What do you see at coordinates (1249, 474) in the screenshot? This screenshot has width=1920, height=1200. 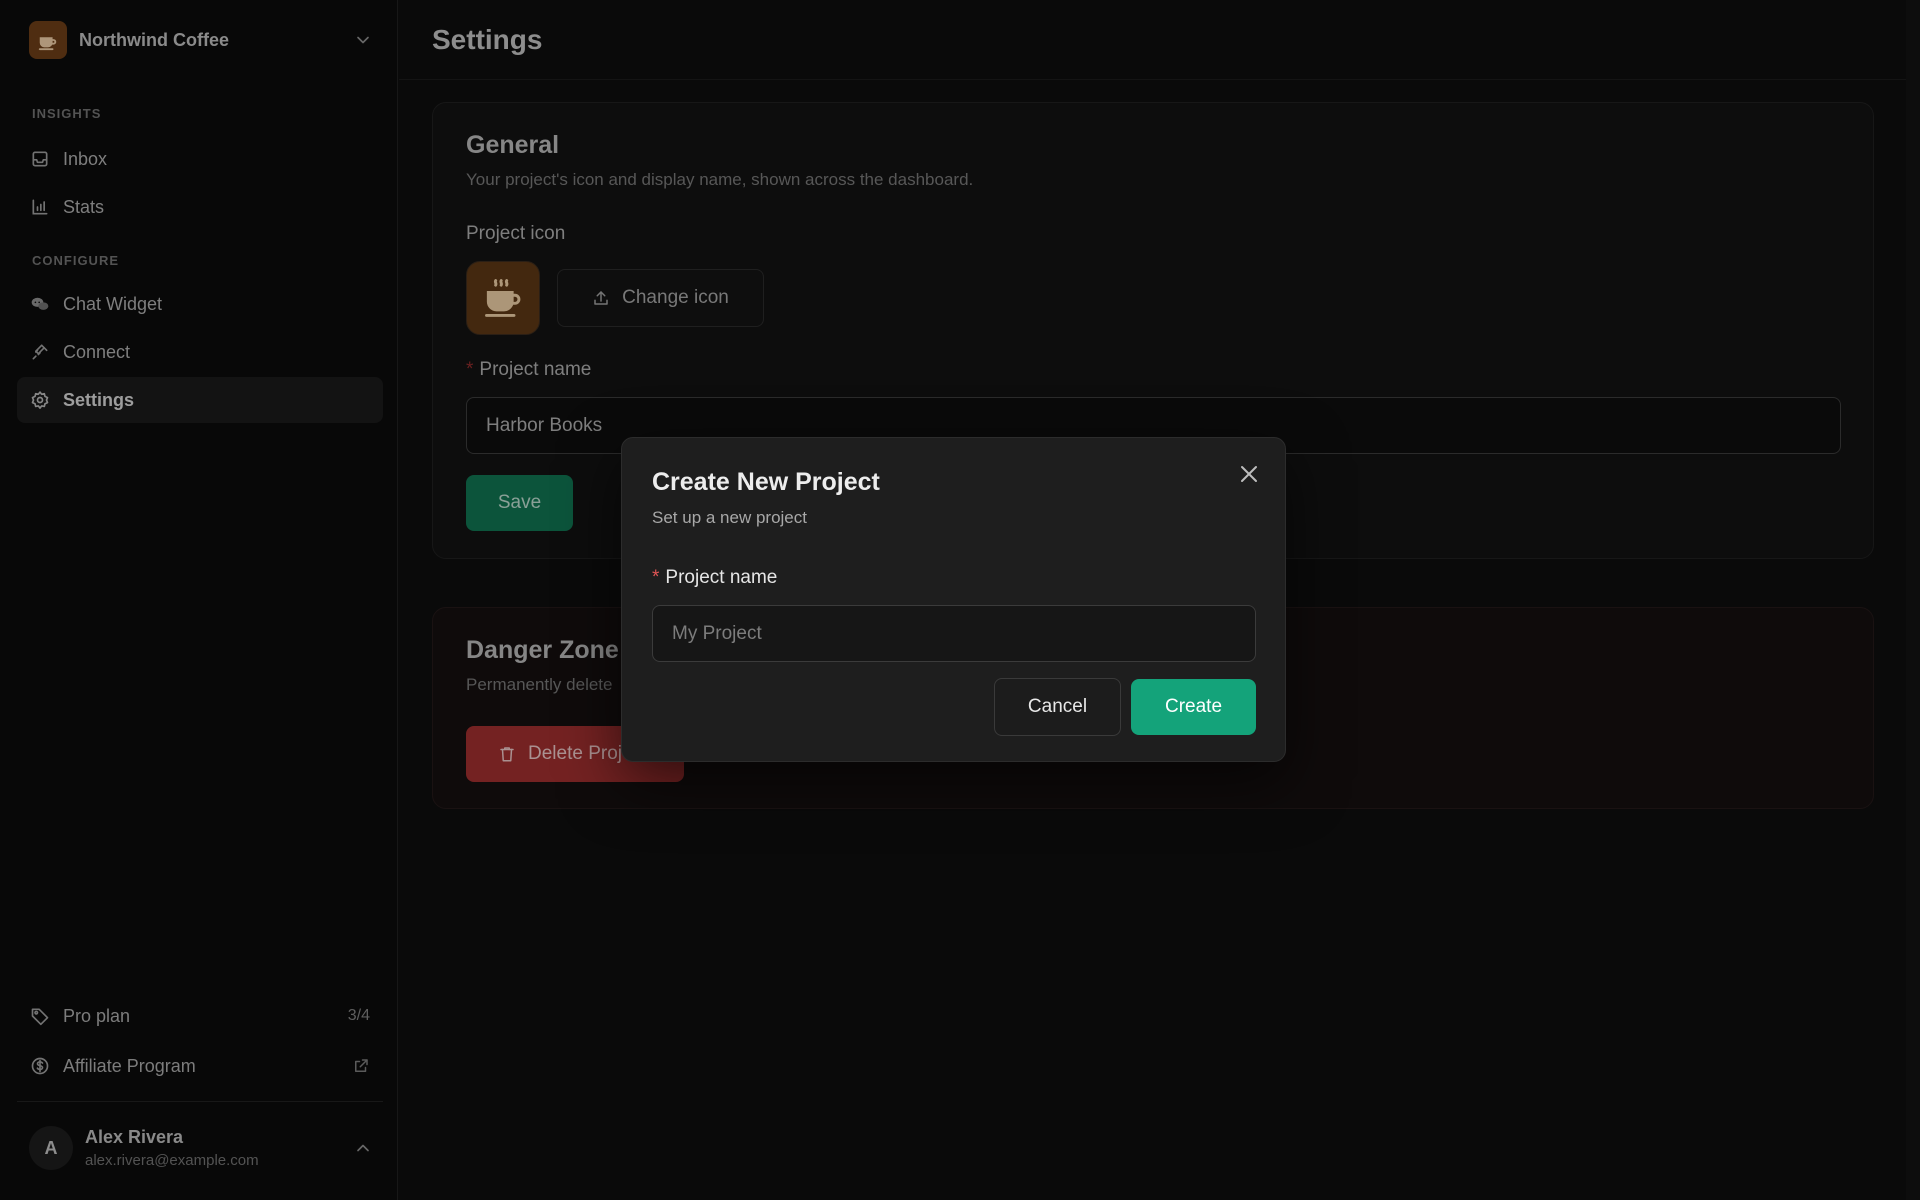 I see `close-icon` at bounding box center [1249, 474].